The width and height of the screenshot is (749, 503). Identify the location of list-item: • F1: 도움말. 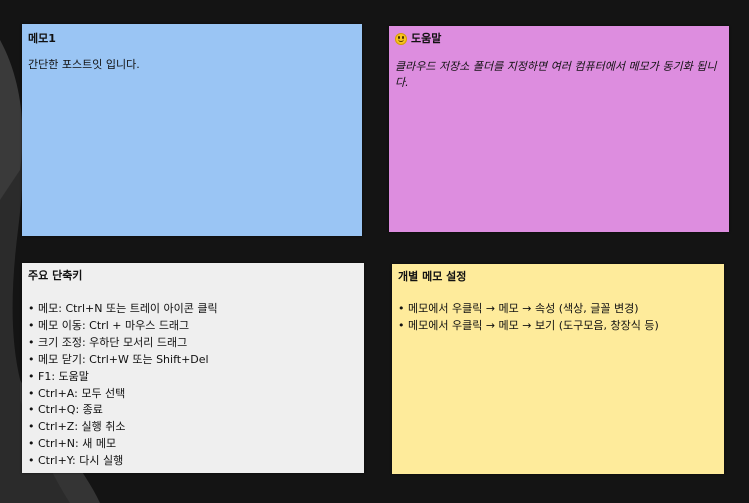
(58, 376).